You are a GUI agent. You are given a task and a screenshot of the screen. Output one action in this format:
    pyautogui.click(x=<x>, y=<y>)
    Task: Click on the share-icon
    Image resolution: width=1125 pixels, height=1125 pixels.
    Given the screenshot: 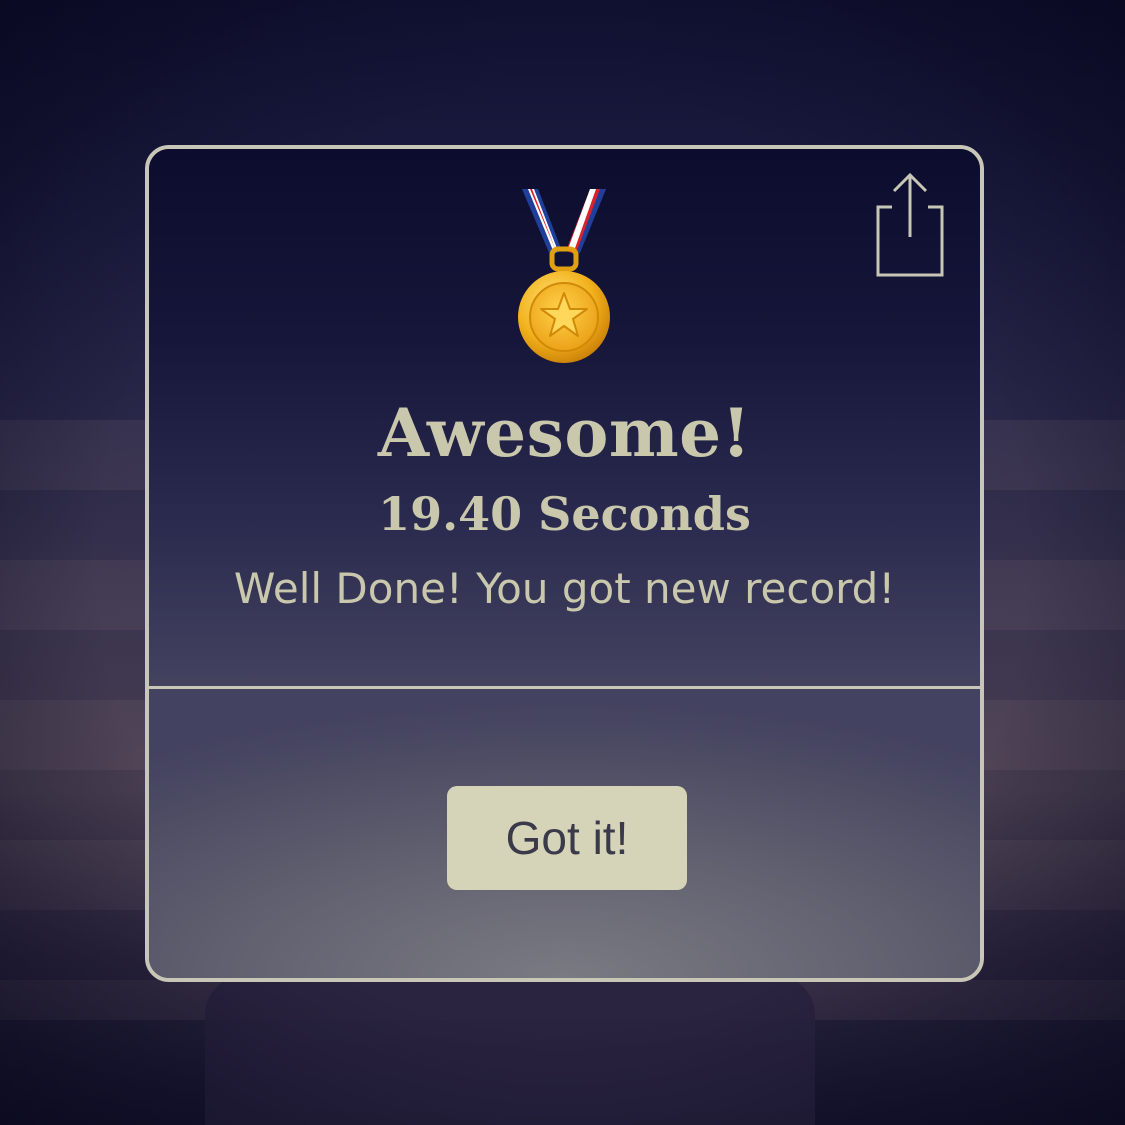 What is the action you would take?
    pyautogui.click(x=910, y=224)
    